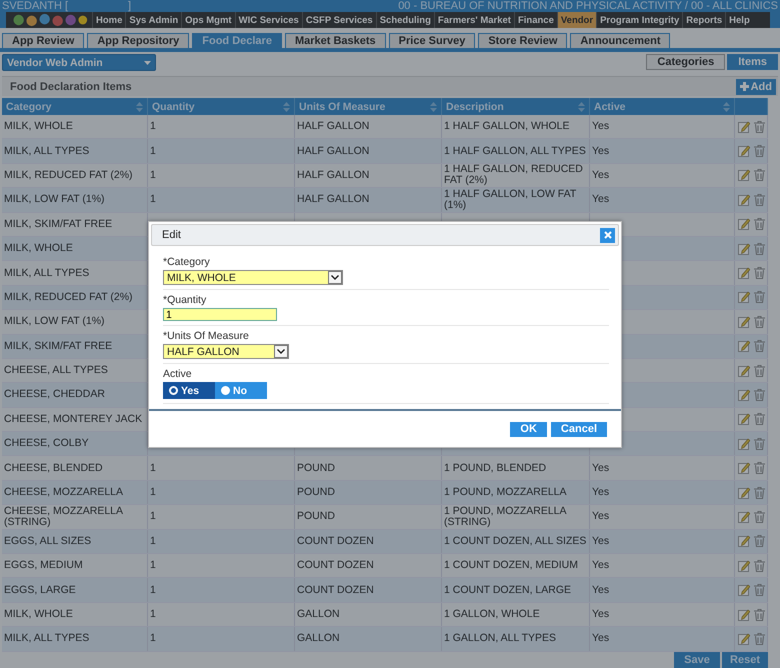  Describe the element at coordinates (220, 314) in the screenshot. I see `input-field: 1` at that location.